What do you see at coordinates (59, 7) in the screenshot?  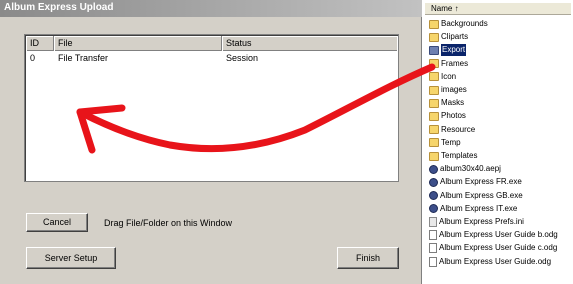 I see `dialog-title: Album Express Upload` at bounding box center [59, 7].